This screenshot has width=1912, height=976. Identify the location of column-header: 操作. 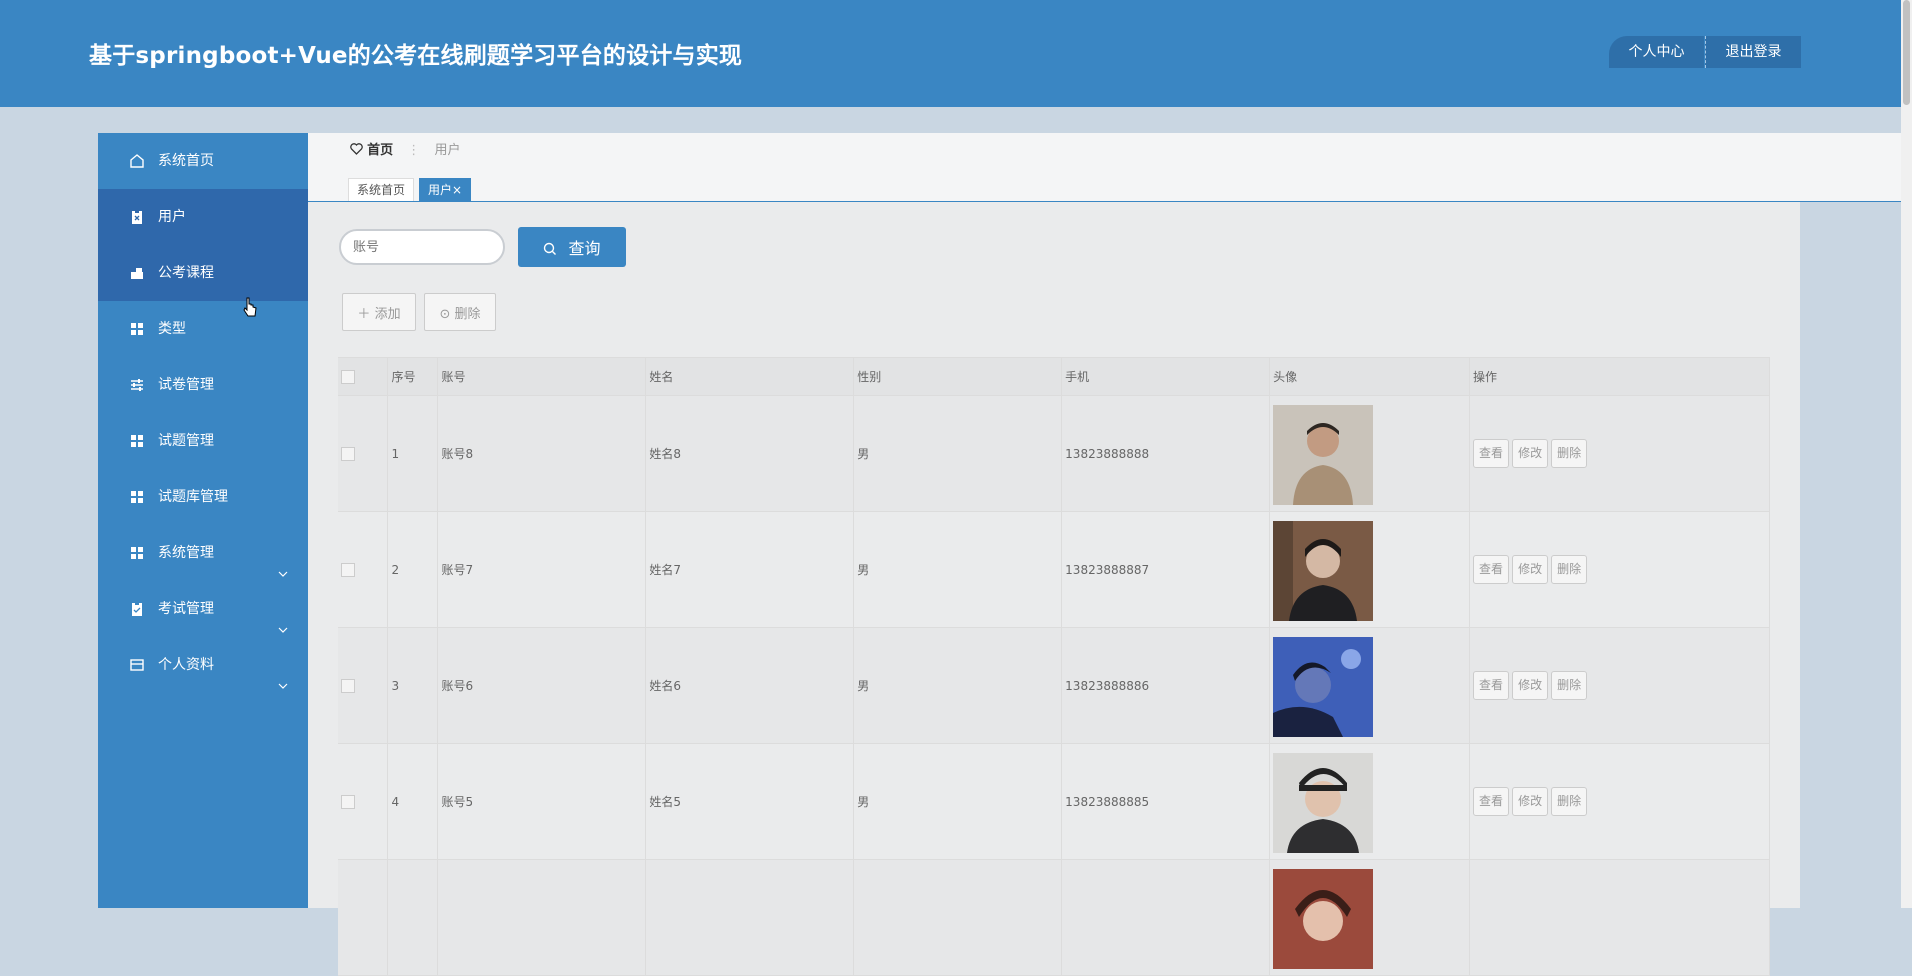
(1619, 376).